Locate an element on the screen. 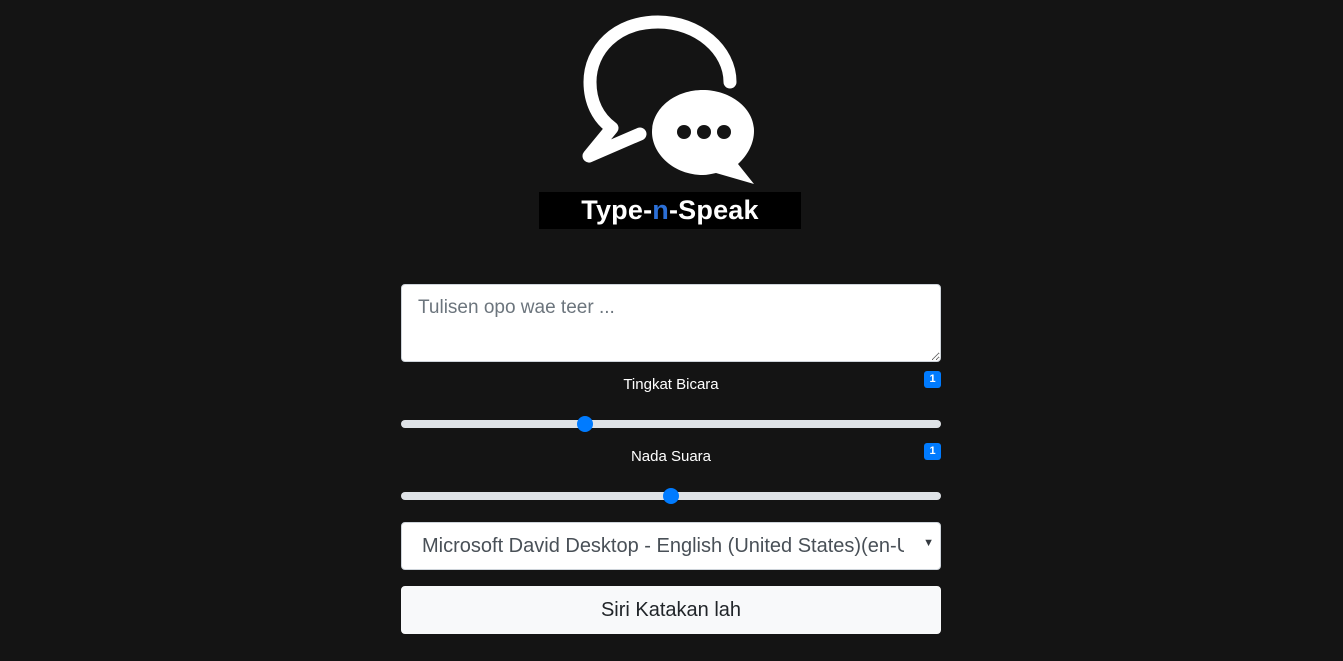  pitch-slider-thumb is located at coordinates (671, 496).